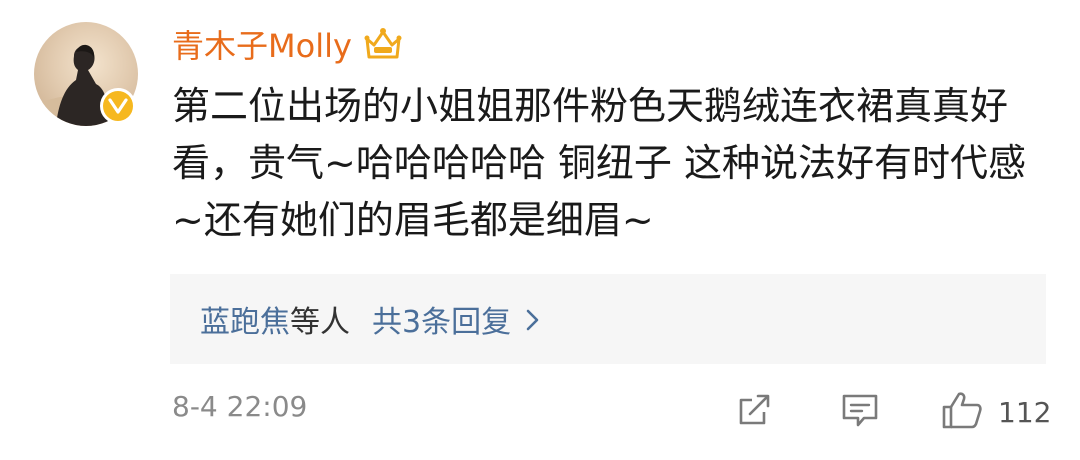 This screenshot has width=1080, height=460. I want to click on reply-count-link: 共3条回复, so click(441, 319).